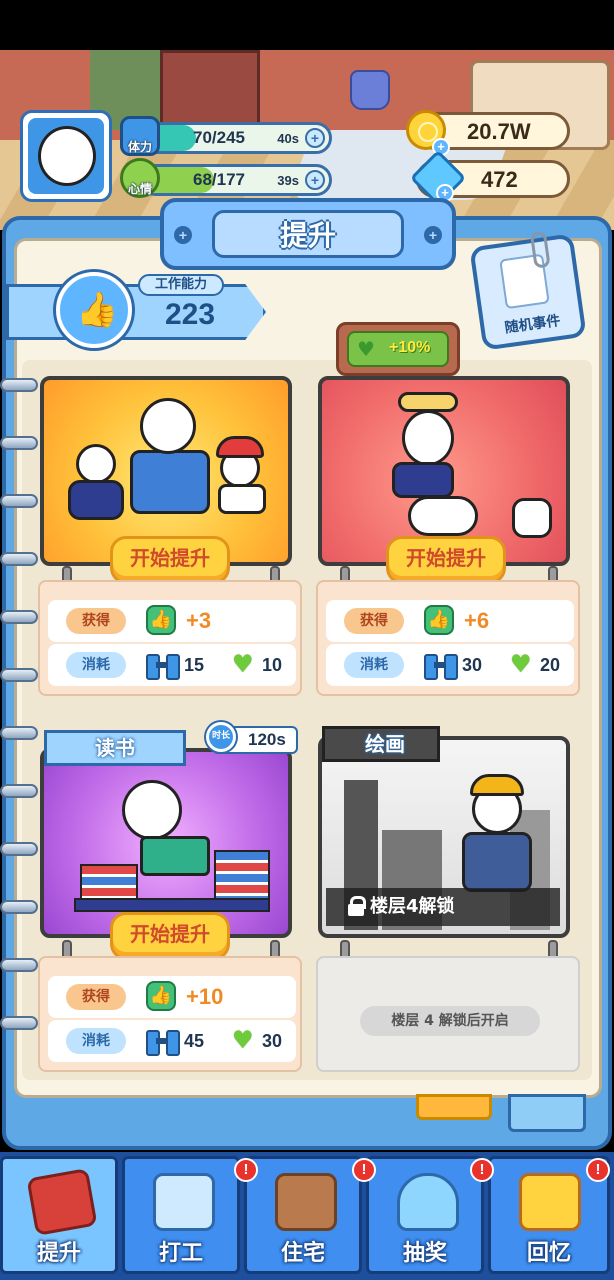 This screenshot has width=614, height=1280. What do you see at coordinates (170, 560) in the screenshot?
I see `start-upgrade-button-1: 开始提升` at bounding box center [170, 560].